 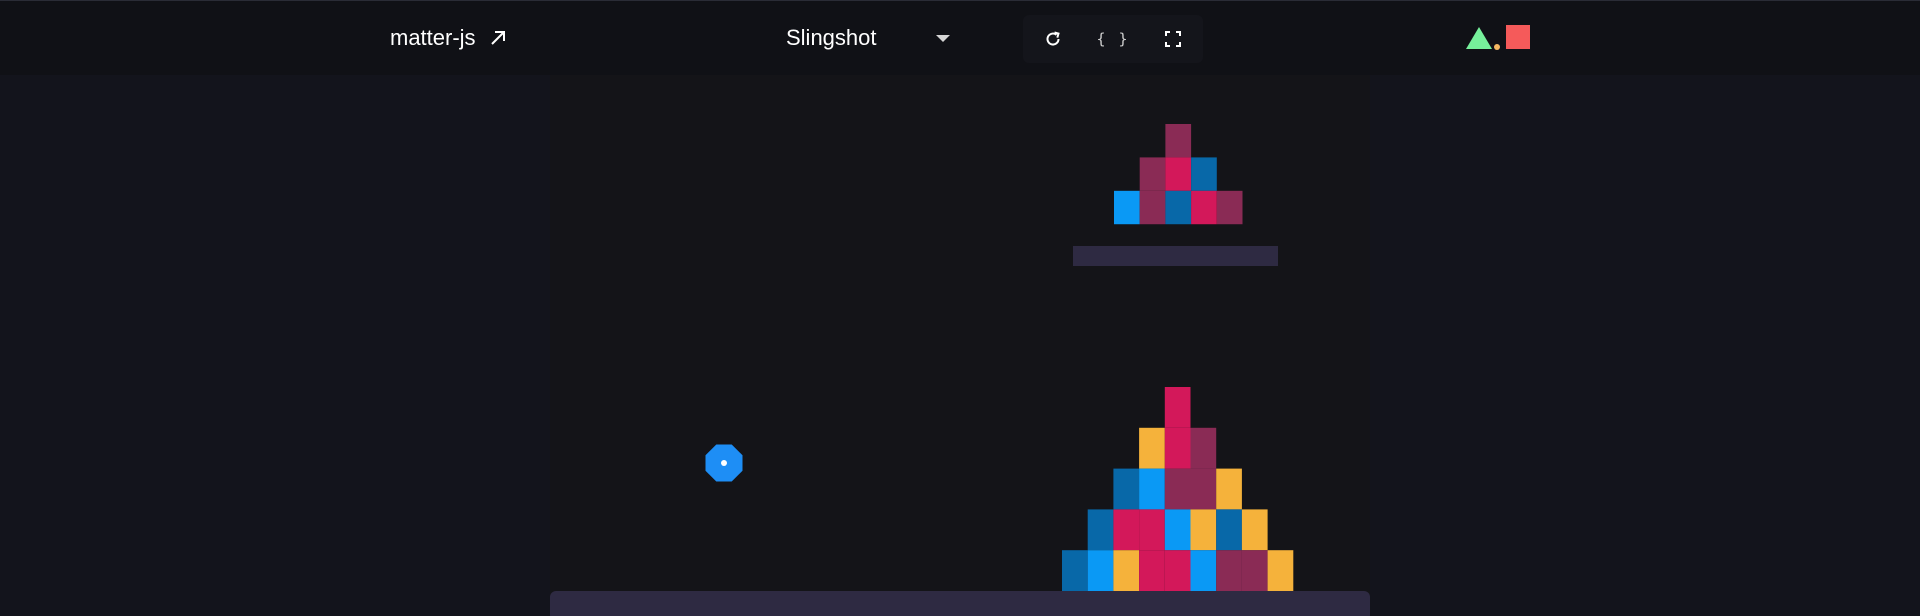 What do you see at coordinates (960, 37) in the screenshot?
I see `top-bar: matter-js Slingshot { }` at bounding box center [960, 37].